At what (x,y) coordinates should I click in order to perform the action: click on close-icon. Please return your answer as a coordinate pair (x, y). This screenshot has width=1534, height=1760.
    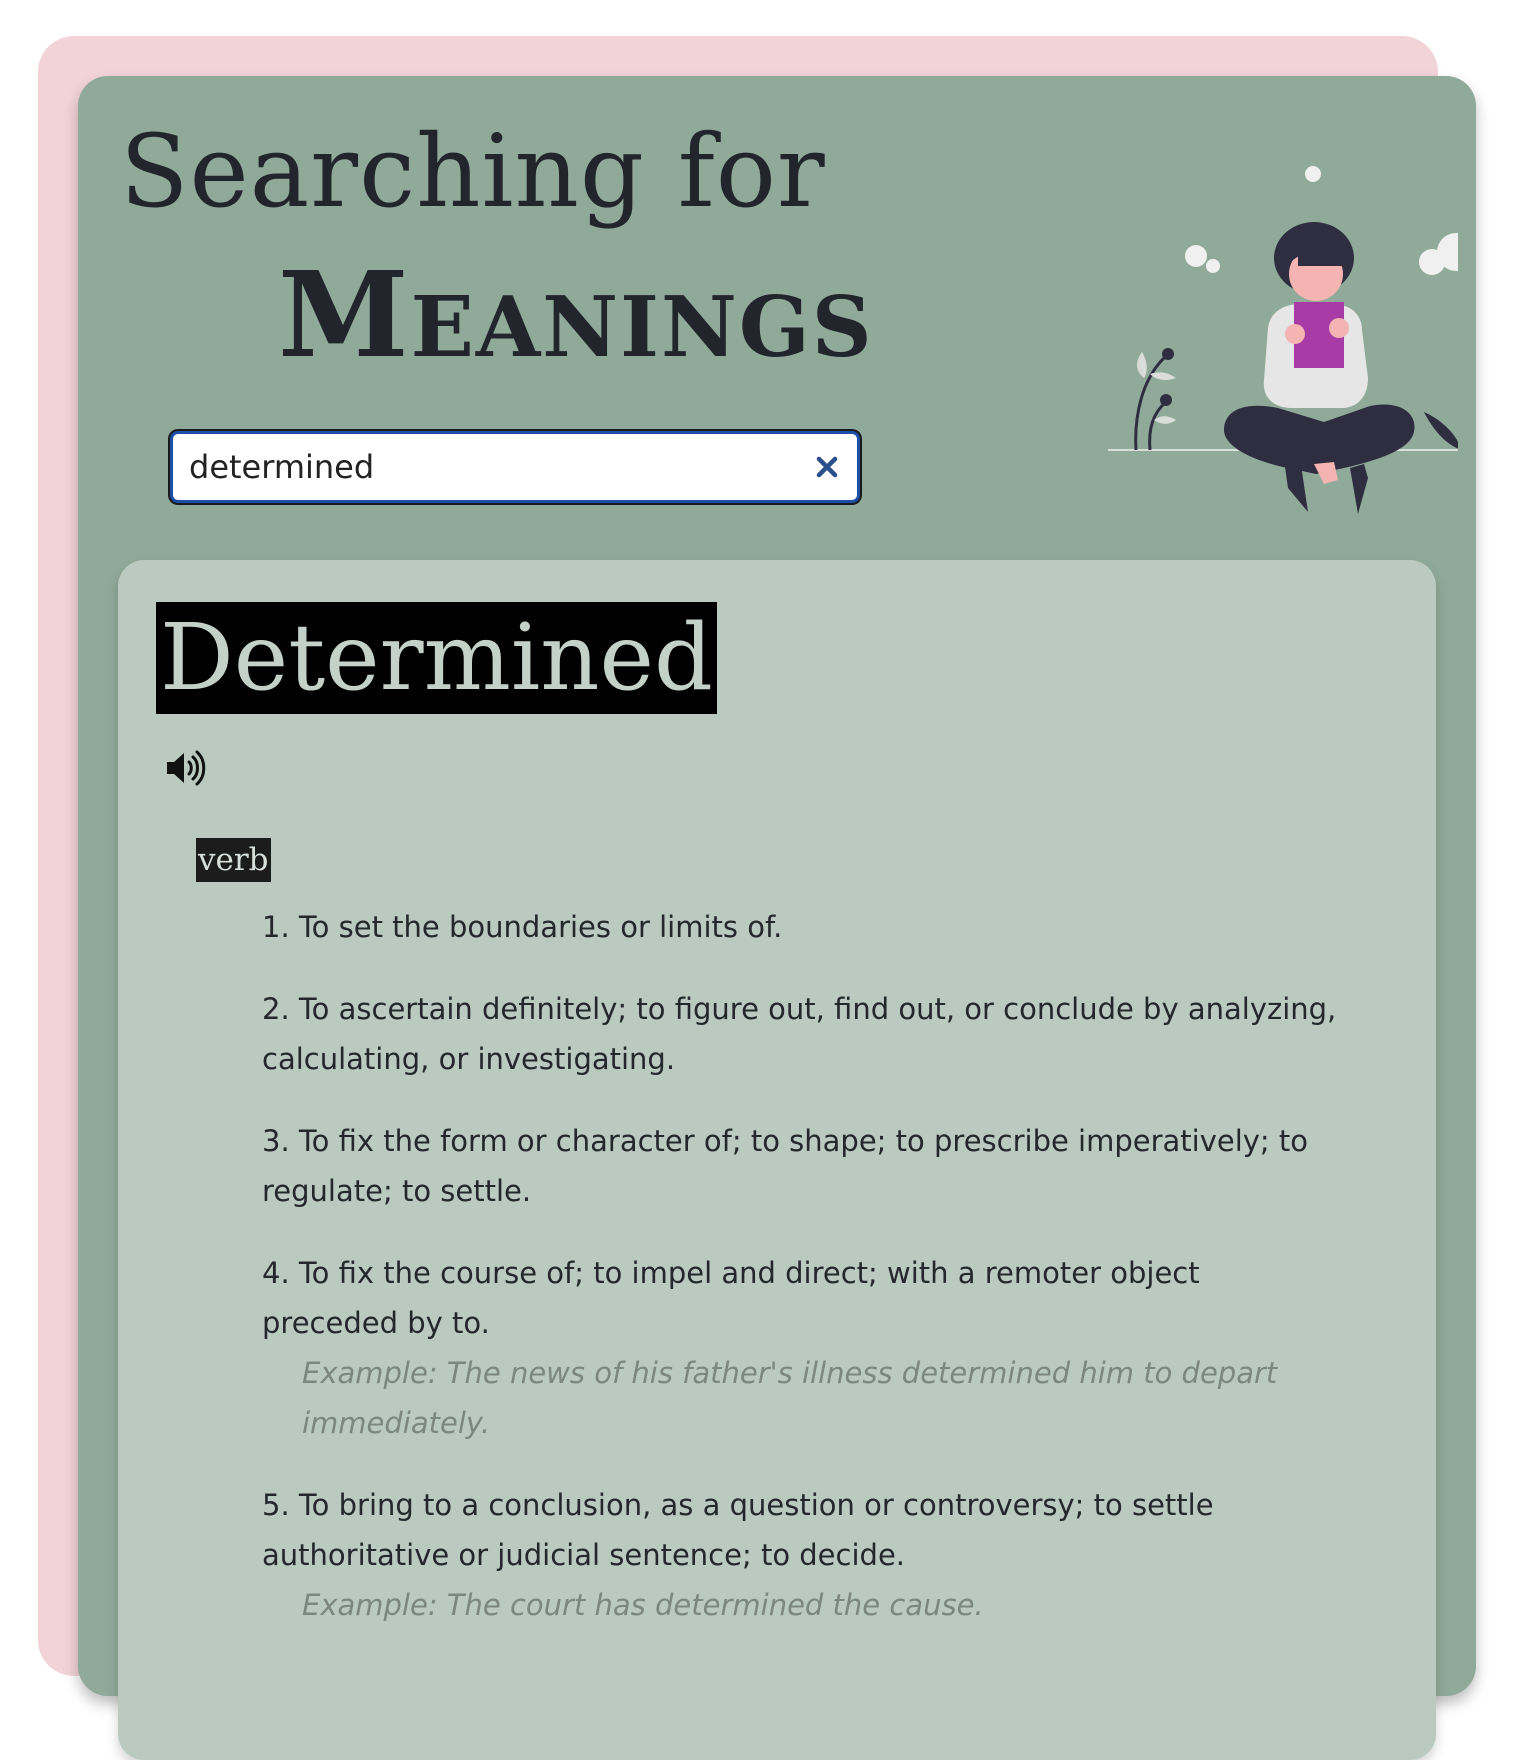
    Looking at the image, I should click on (827, 467).